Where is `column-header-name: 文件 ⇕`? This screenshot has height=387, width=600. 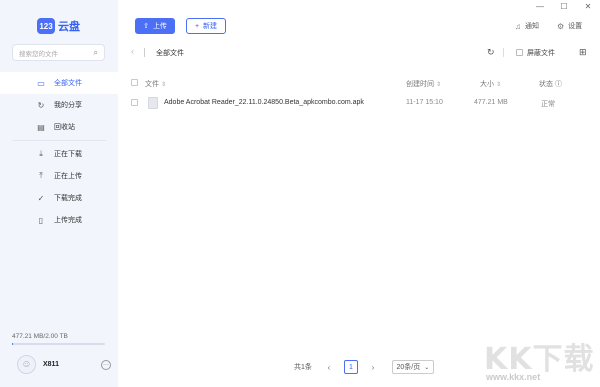 column-header-name: 文件 ⇕ is located at coordinates (155, 84).